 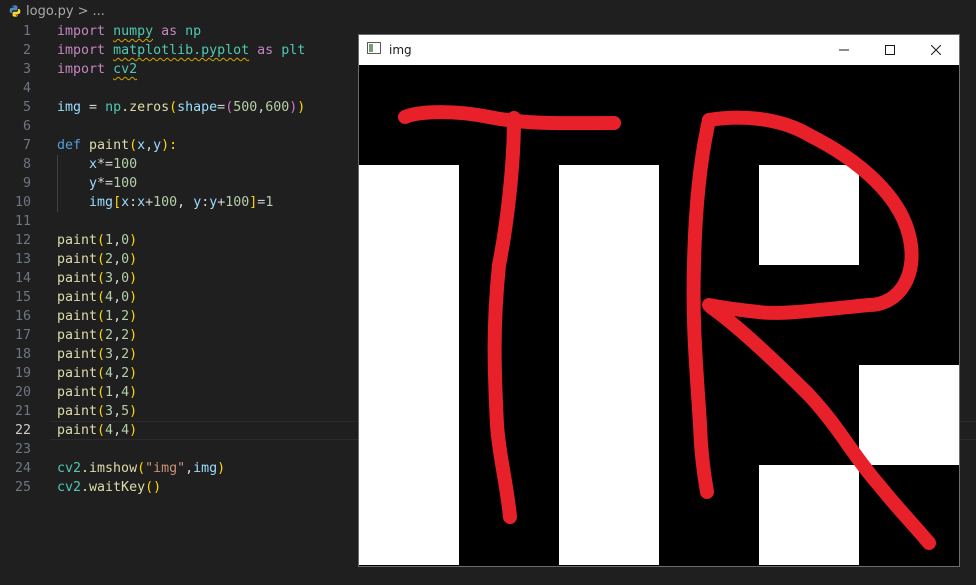 What do you see at coordinates (26, 183) in the screenshot?
I see `line-number: 9` at bounding box center [26, 183].